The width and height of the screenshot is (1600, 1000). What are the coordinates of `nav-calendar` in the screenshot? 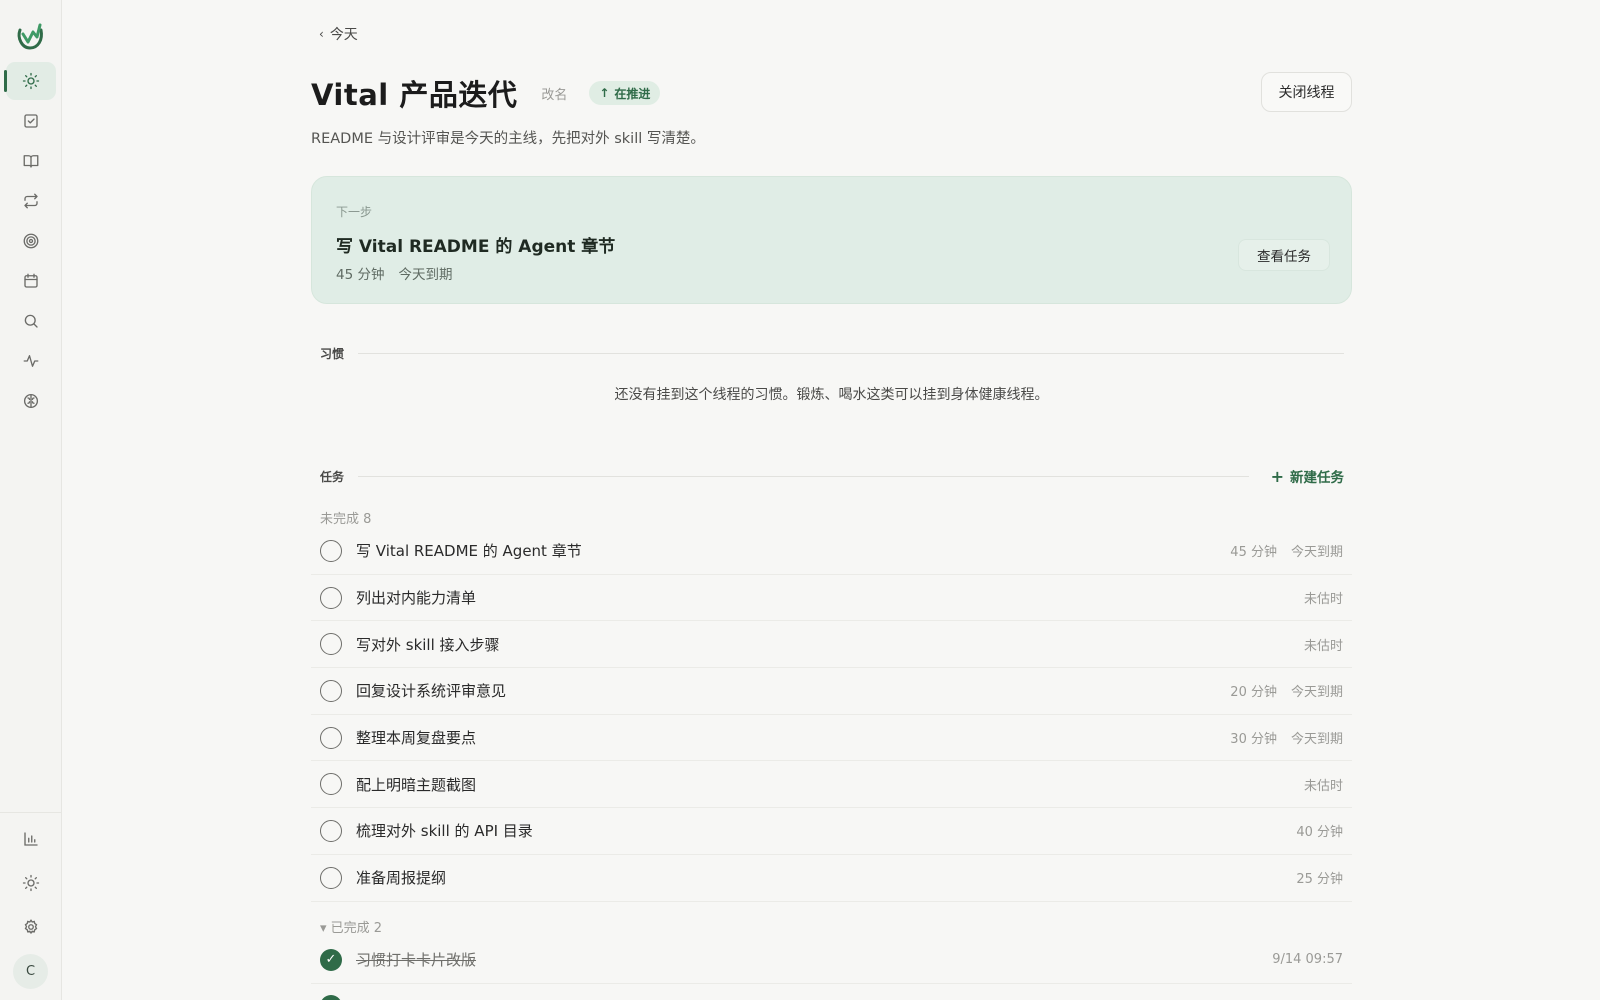 It's located at (31, 281).